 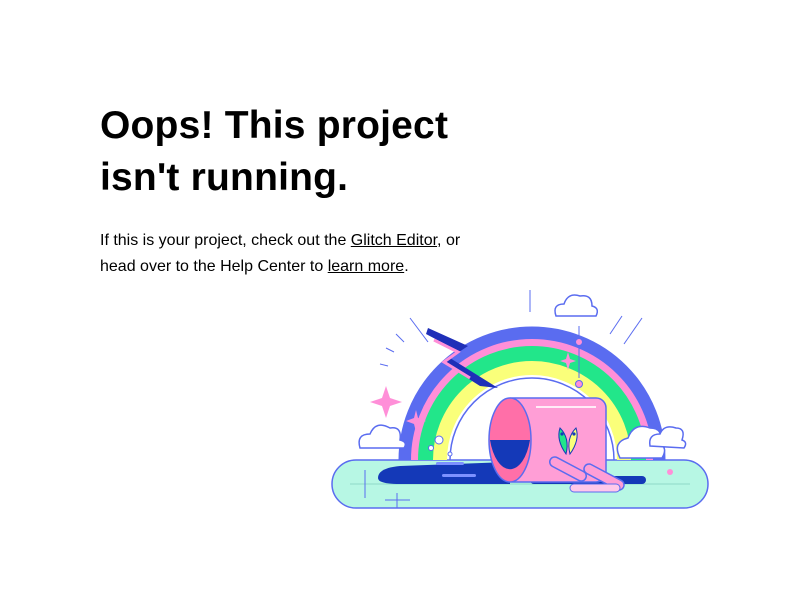 I want to click on glitch-editor-link: Glitch Editor, so click(x=394, y=240).